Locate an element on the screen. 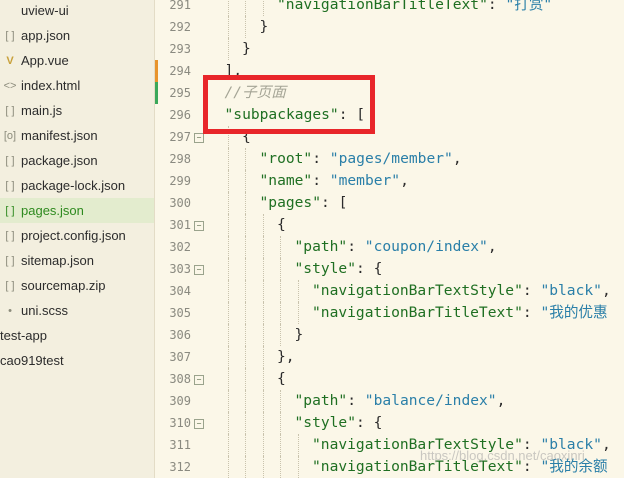 This screenshot has height=478, width=624. code-token-key: "navigationBarTitleText" is located at coordinates (382, 6).